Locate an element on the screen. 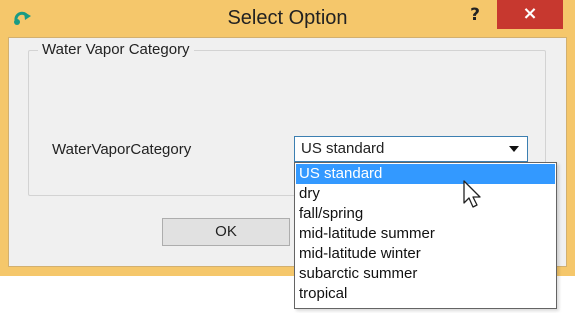 The height and width of the screenshot is (313, 575). dropdown-option-subarctic-summer: subarctic summer is located at coordinates (425, 274).